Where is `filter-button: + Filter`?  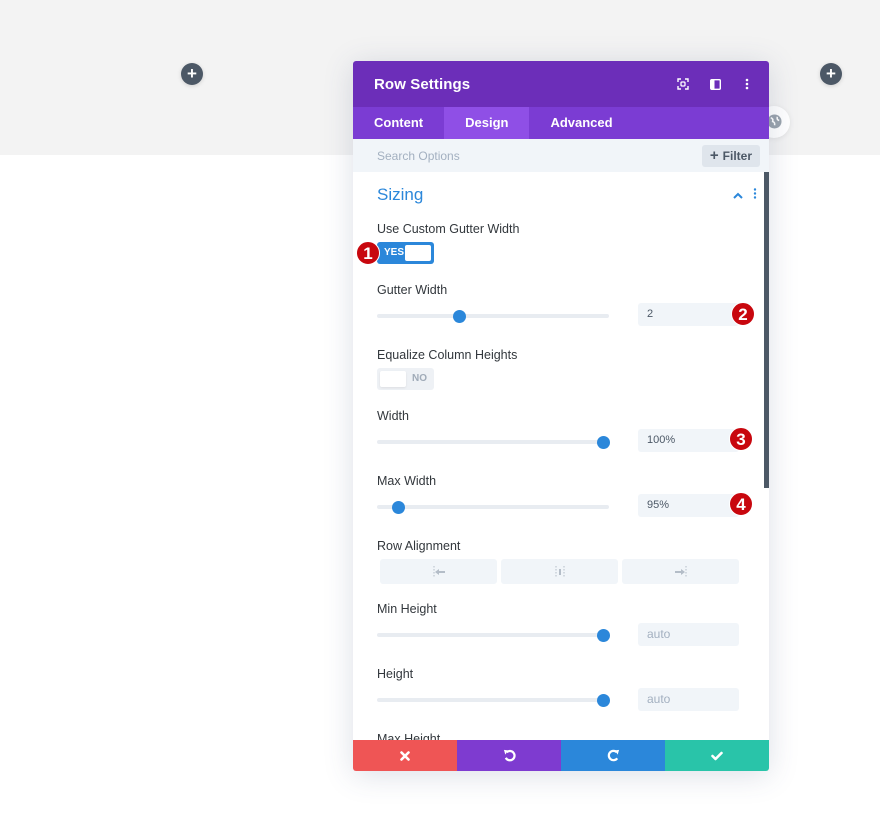
filter-button: + Filter is located at coordinates (730, 155).